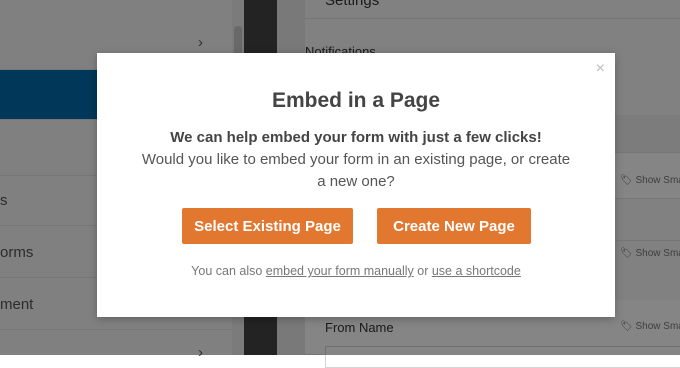 The image size is (680, 368). Describe the element at coordinates (476, 271) in the screenshot. I see `use-shortcode-link: use a shortcode` at that location.